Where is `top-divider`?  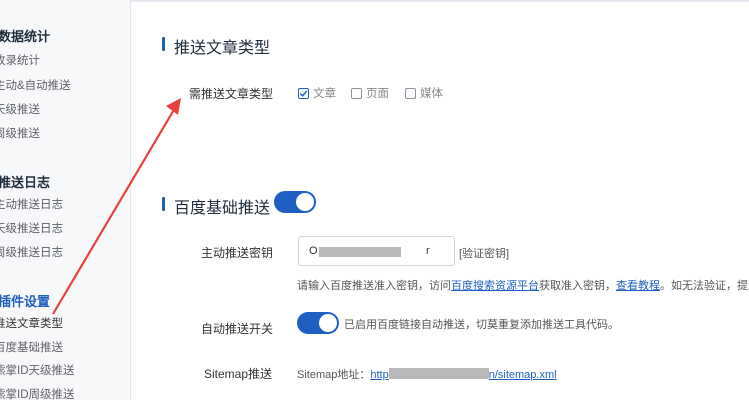 top-divider is located at coordinates (440, 1).